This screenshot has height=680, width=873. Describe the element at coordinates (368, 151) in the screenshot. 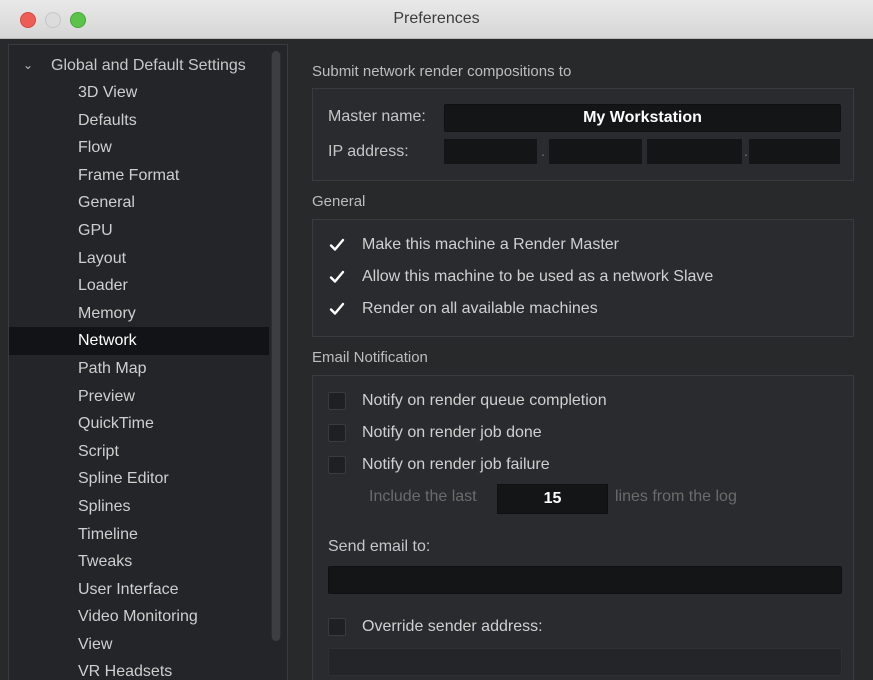

I see `ip-address-label: IP address:` at that location.